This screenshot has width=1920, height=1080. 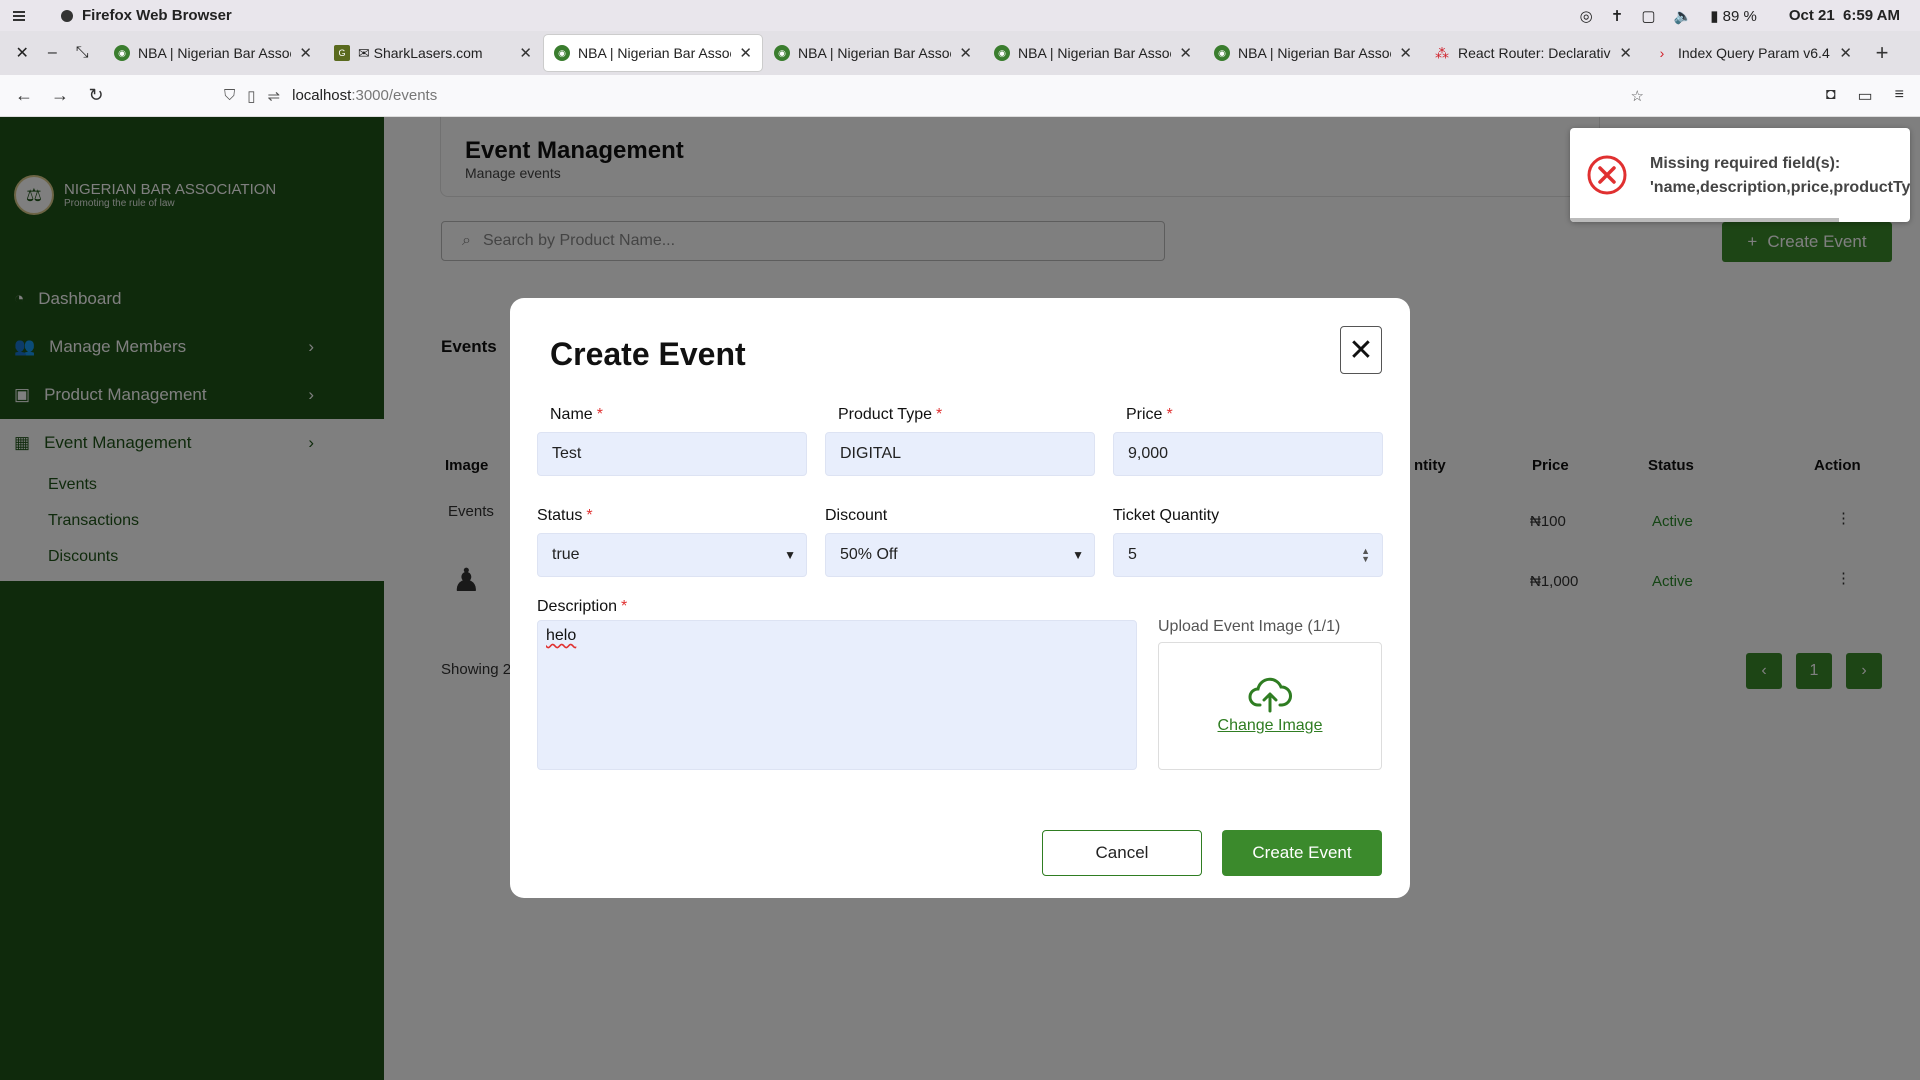 What do you see at coordinates (1899, 96) in the screenshot?
I see `hamburger-menu-icon: ≡` at bounding box center [1899, 96].